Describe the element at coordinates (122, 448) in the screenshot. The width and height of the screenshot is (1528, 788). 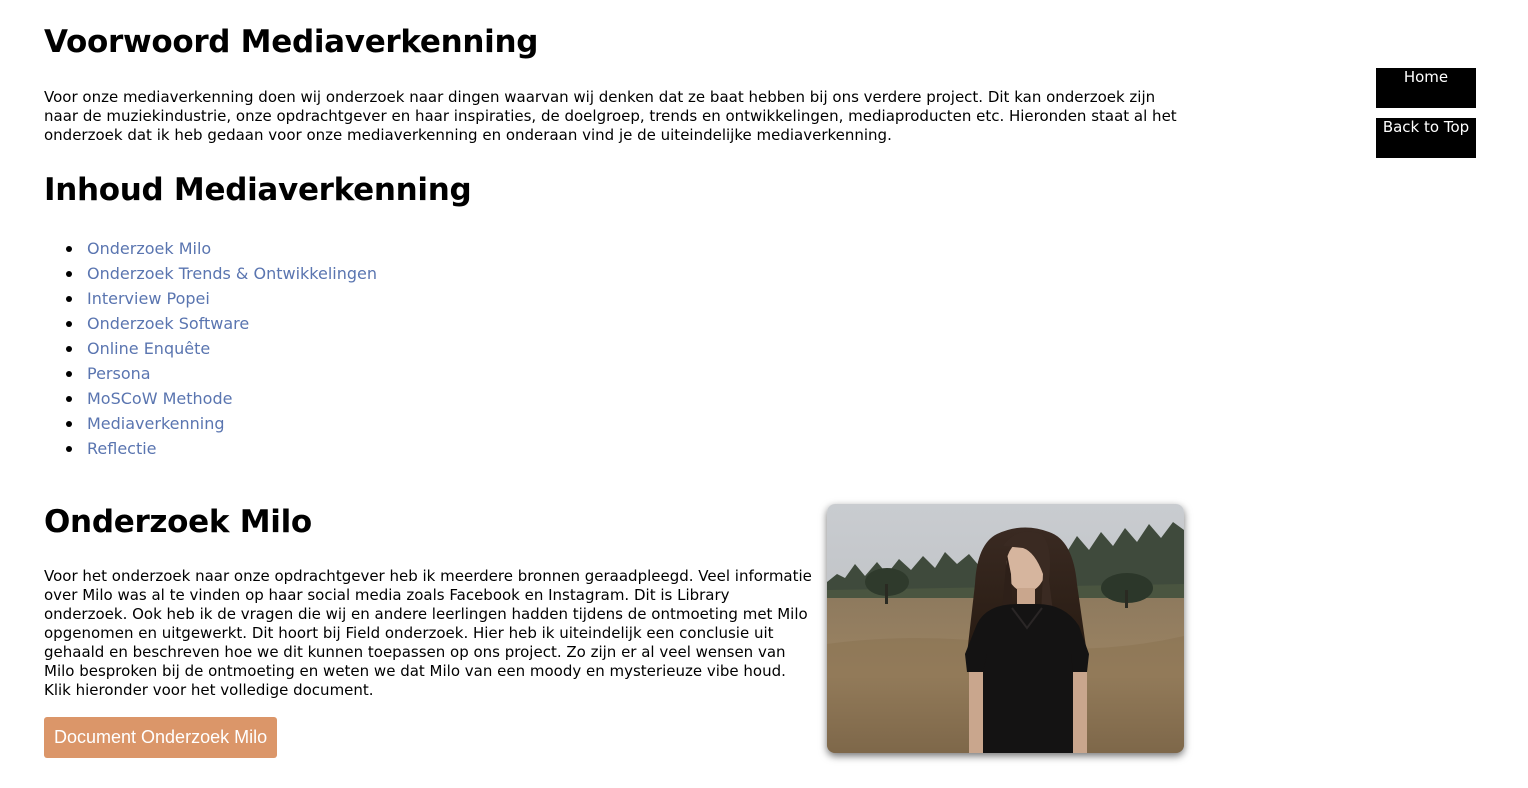
I see `toc-link-reflectie: Reflectie` at that location.